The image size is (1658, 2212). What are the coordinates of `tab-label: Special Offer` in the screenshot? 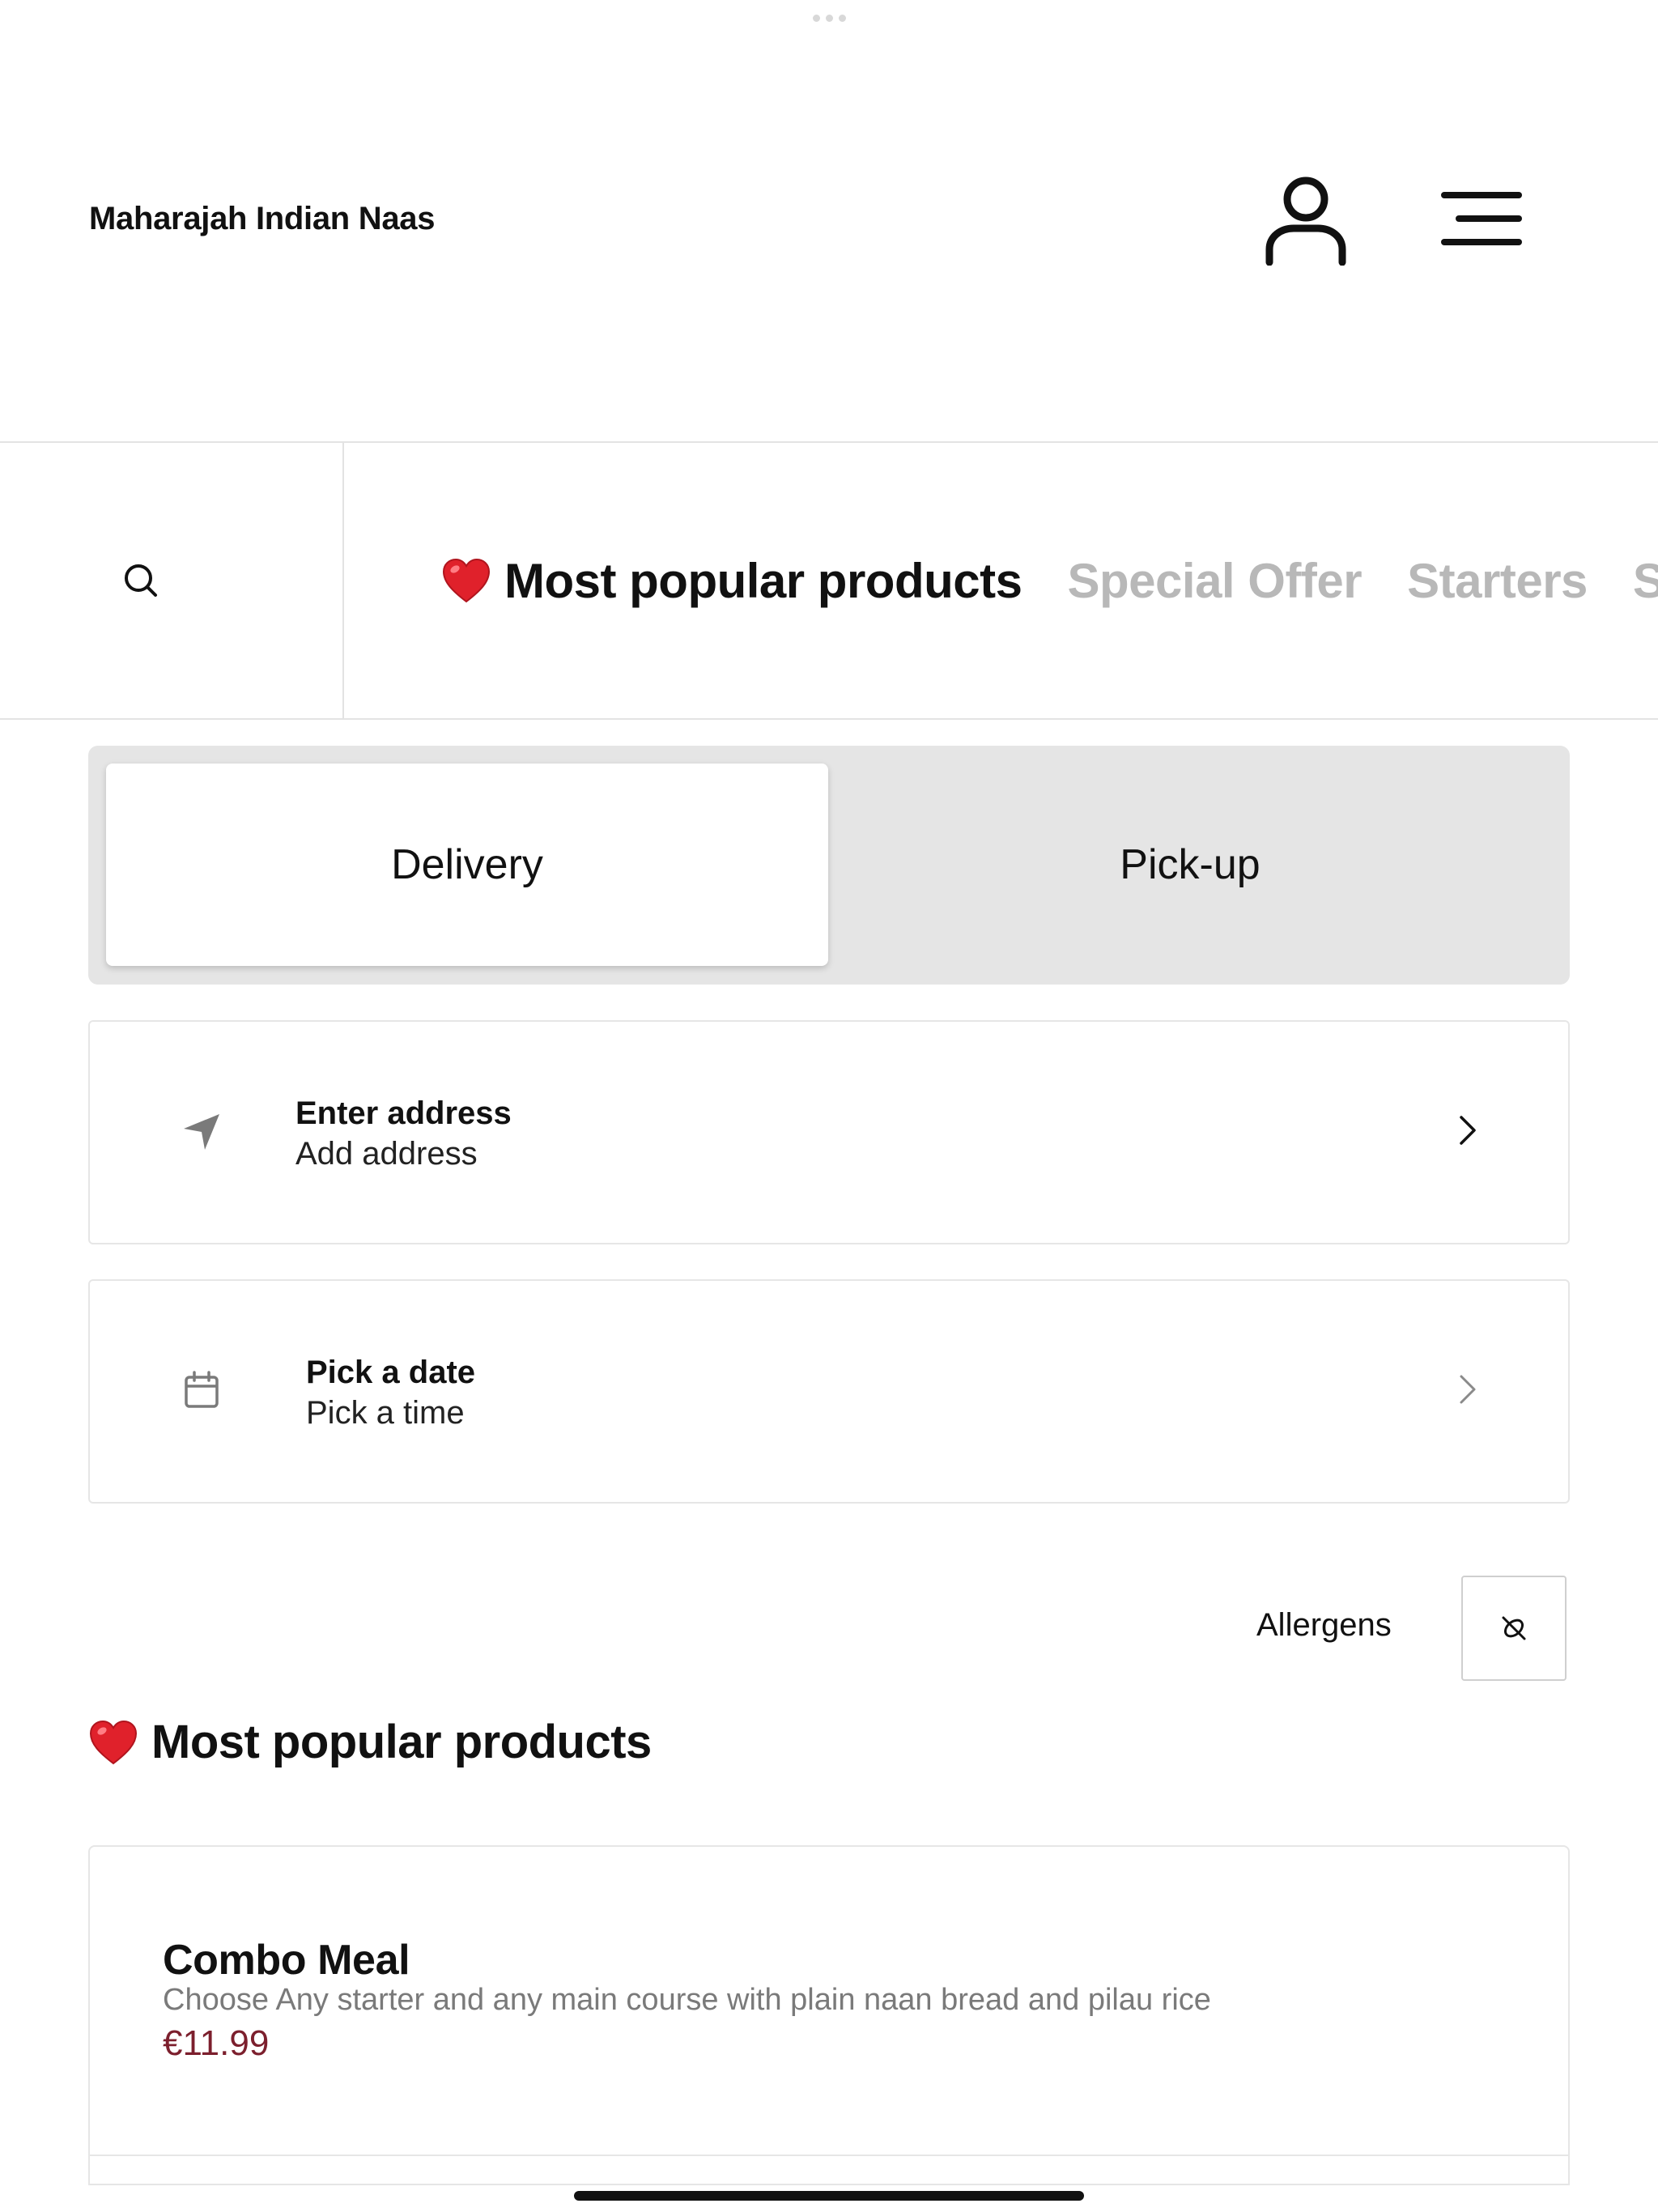 It's located at (1215, 581).